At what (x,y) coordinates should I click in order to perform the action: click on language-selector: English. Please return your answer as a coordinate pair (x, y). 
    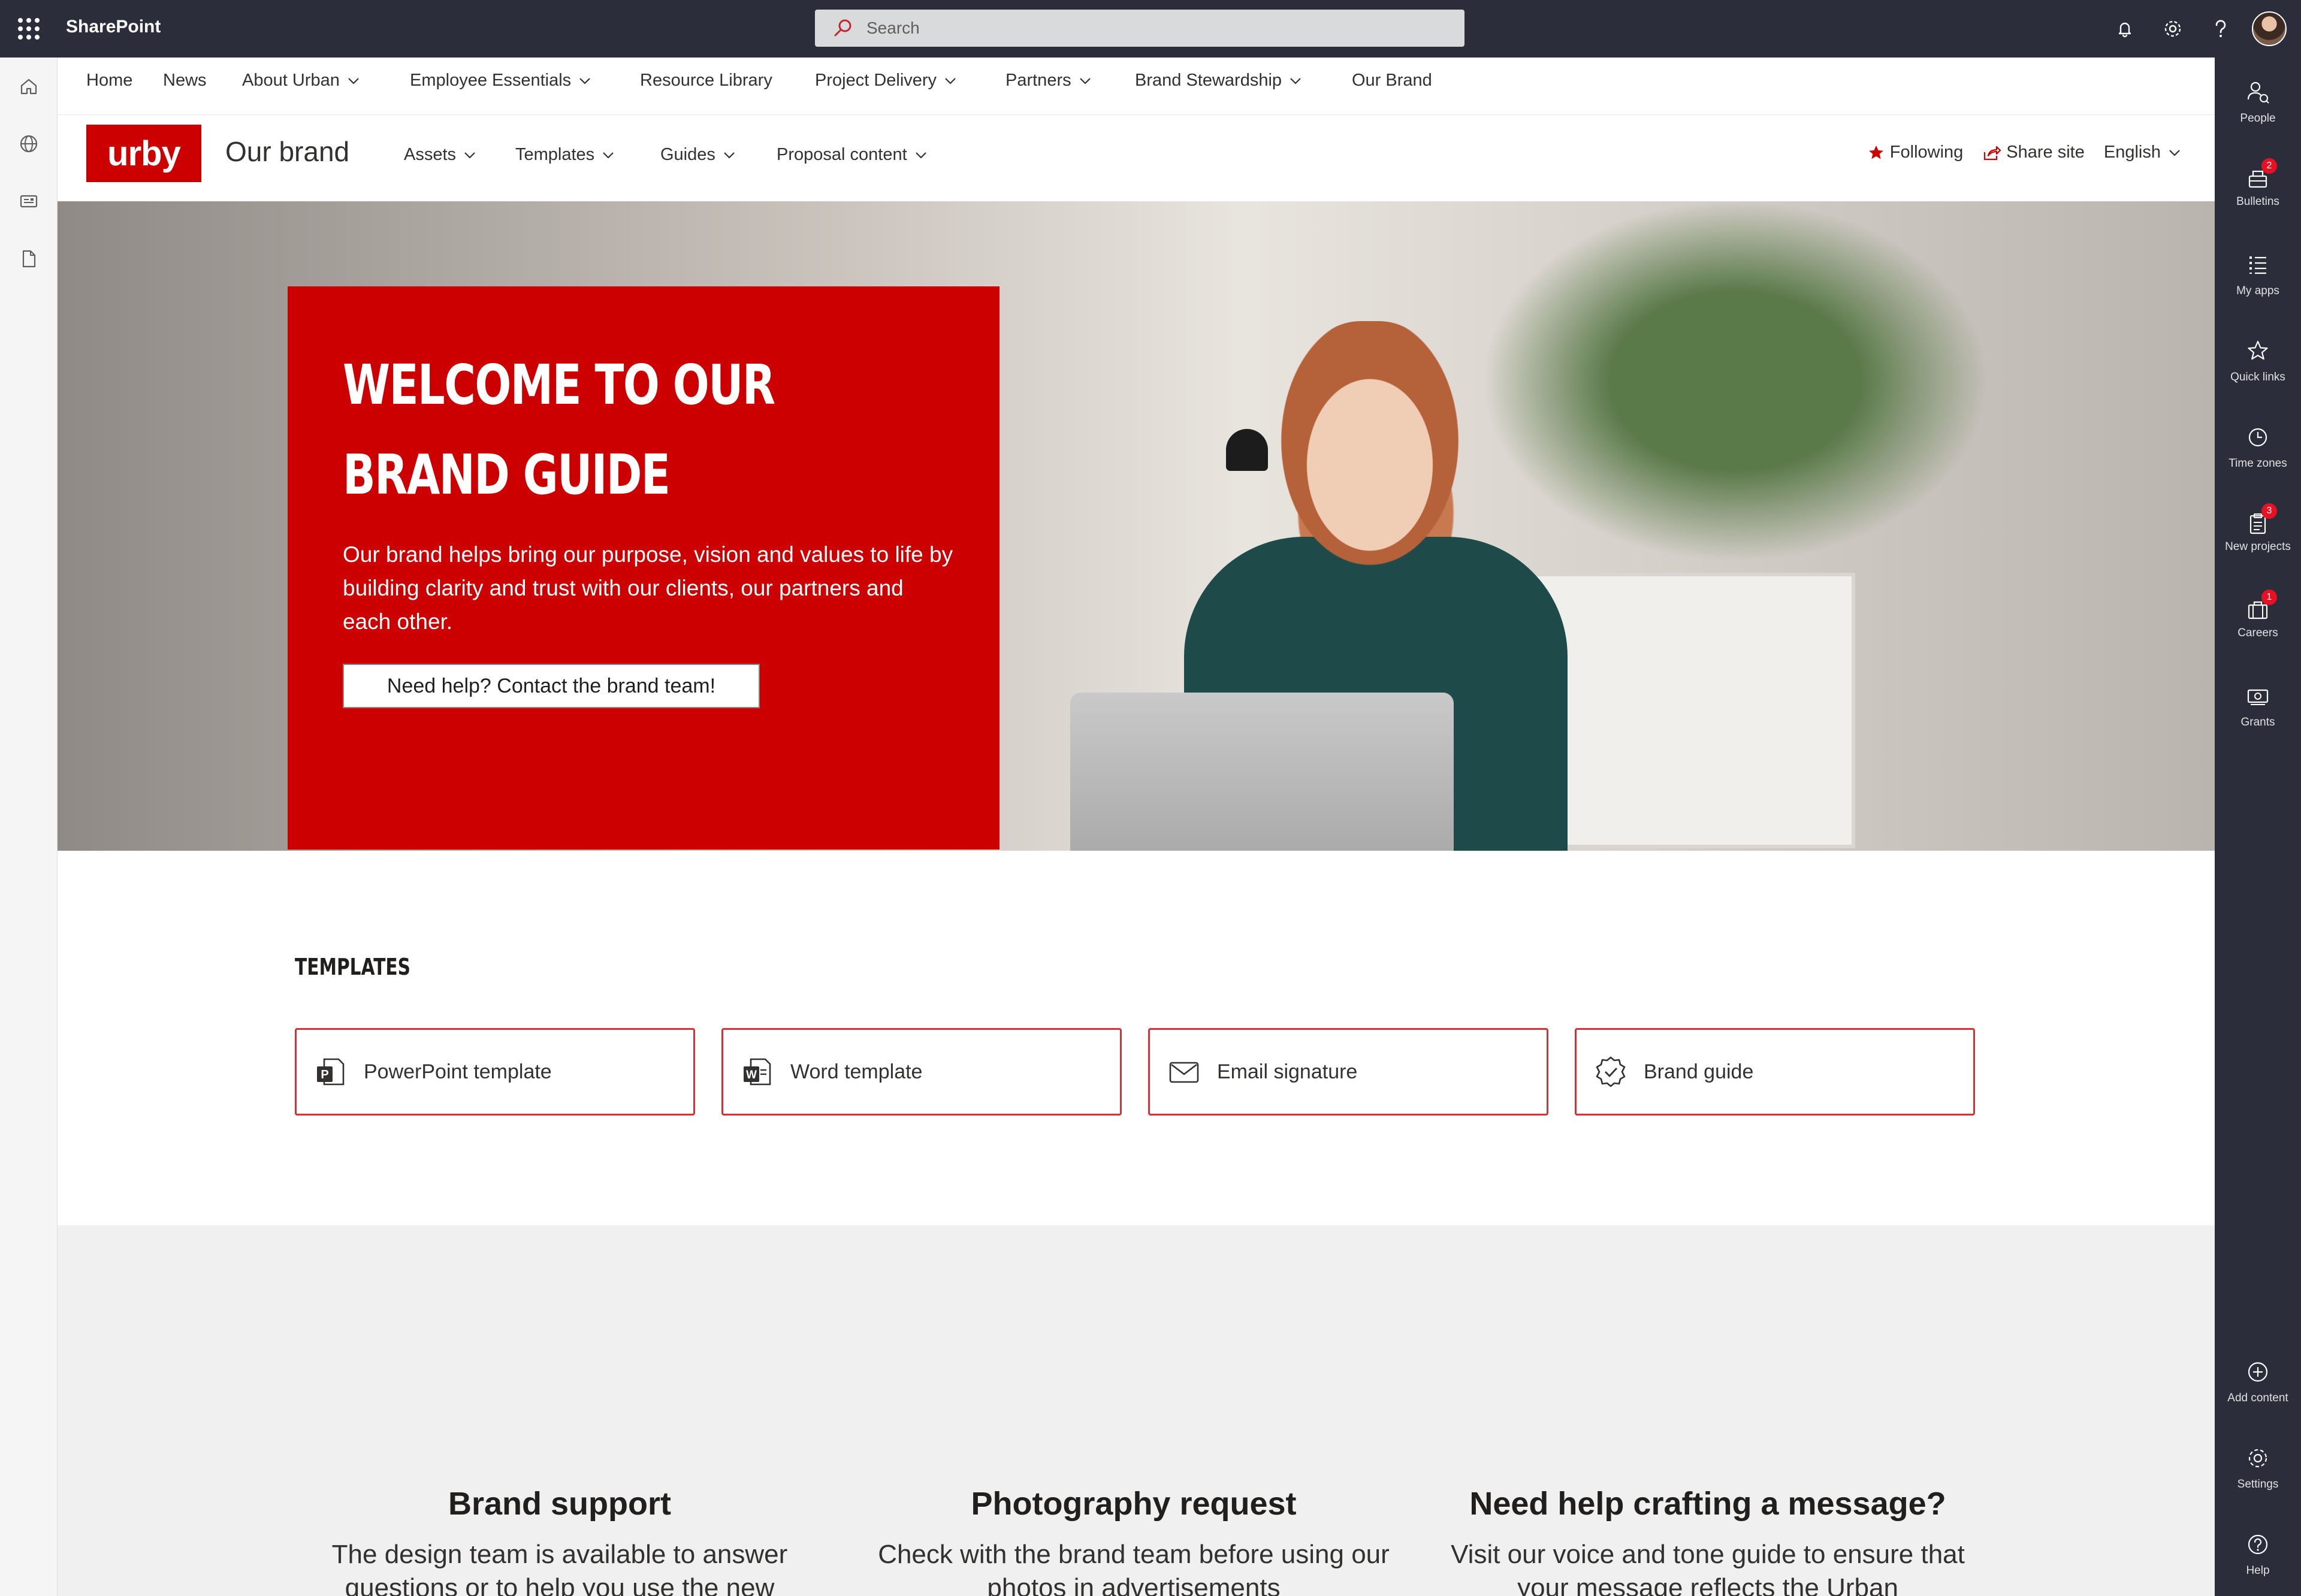
    Looking at the image, I should click on (2145, 152).